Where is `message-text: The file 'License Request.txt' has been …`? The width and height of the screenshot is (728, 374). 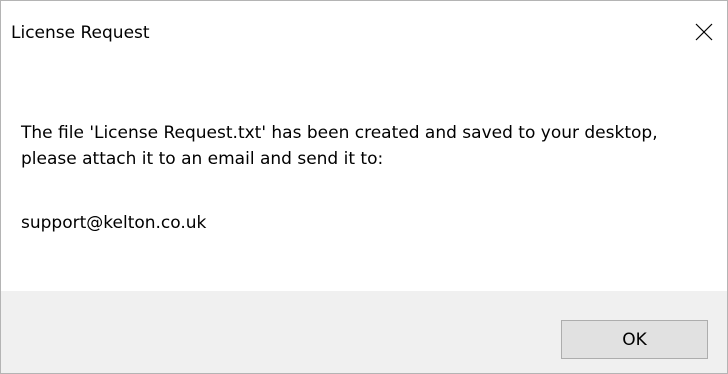
message-text: The file 'License Request.txt' has been … is located at coordinates (339, 146).